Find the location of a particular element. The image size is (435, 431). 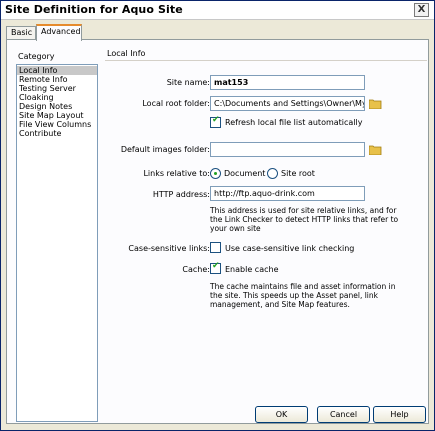

default-images-folder-icon is located at coordinates (375, 150).